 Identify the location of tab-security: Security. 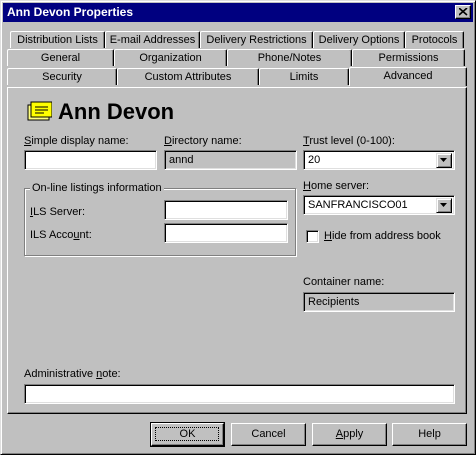
(62, 76).